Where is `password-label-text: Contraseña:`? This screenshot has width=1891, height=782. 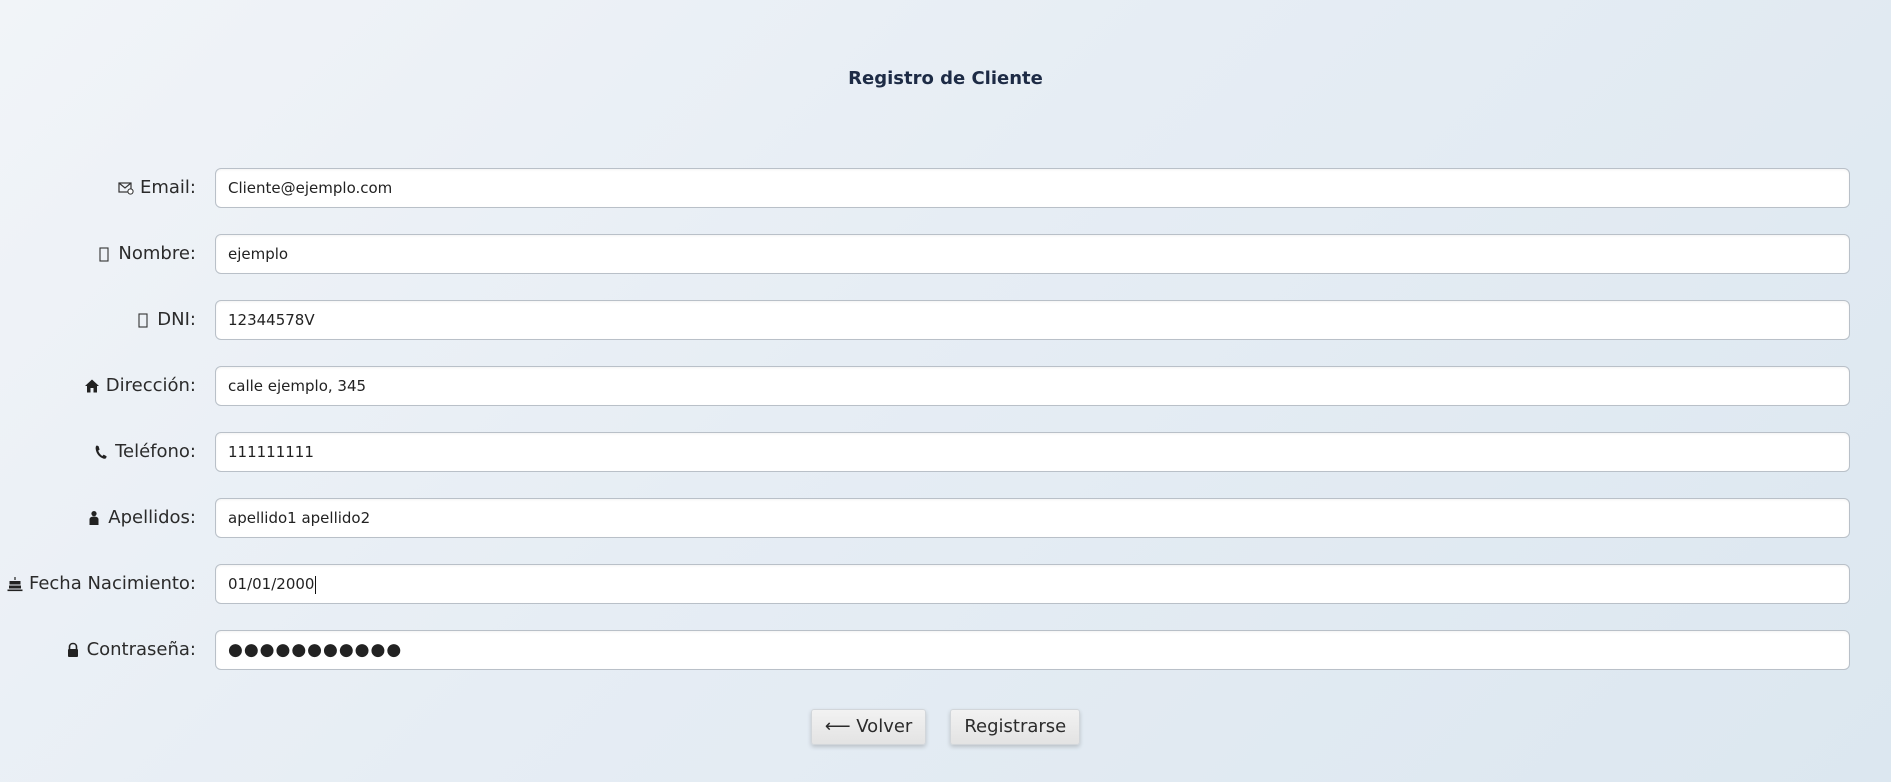 password-label-text: Contraseña: is located at coordinates (141, 649).